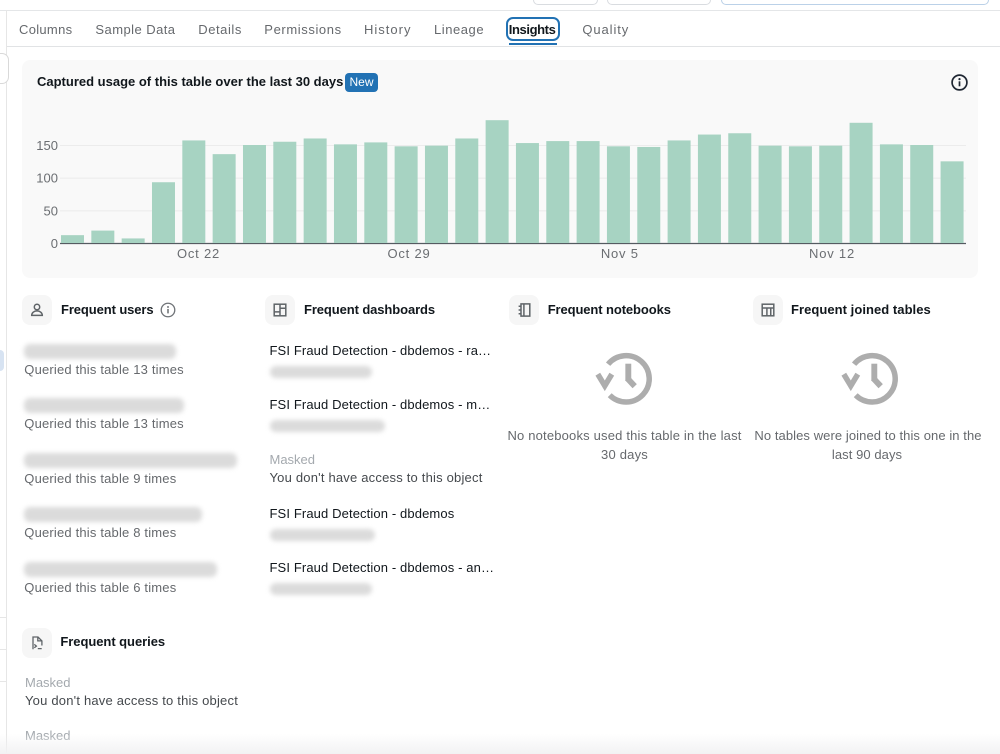  I want to click on svg-text: 100, so click(47, 178).